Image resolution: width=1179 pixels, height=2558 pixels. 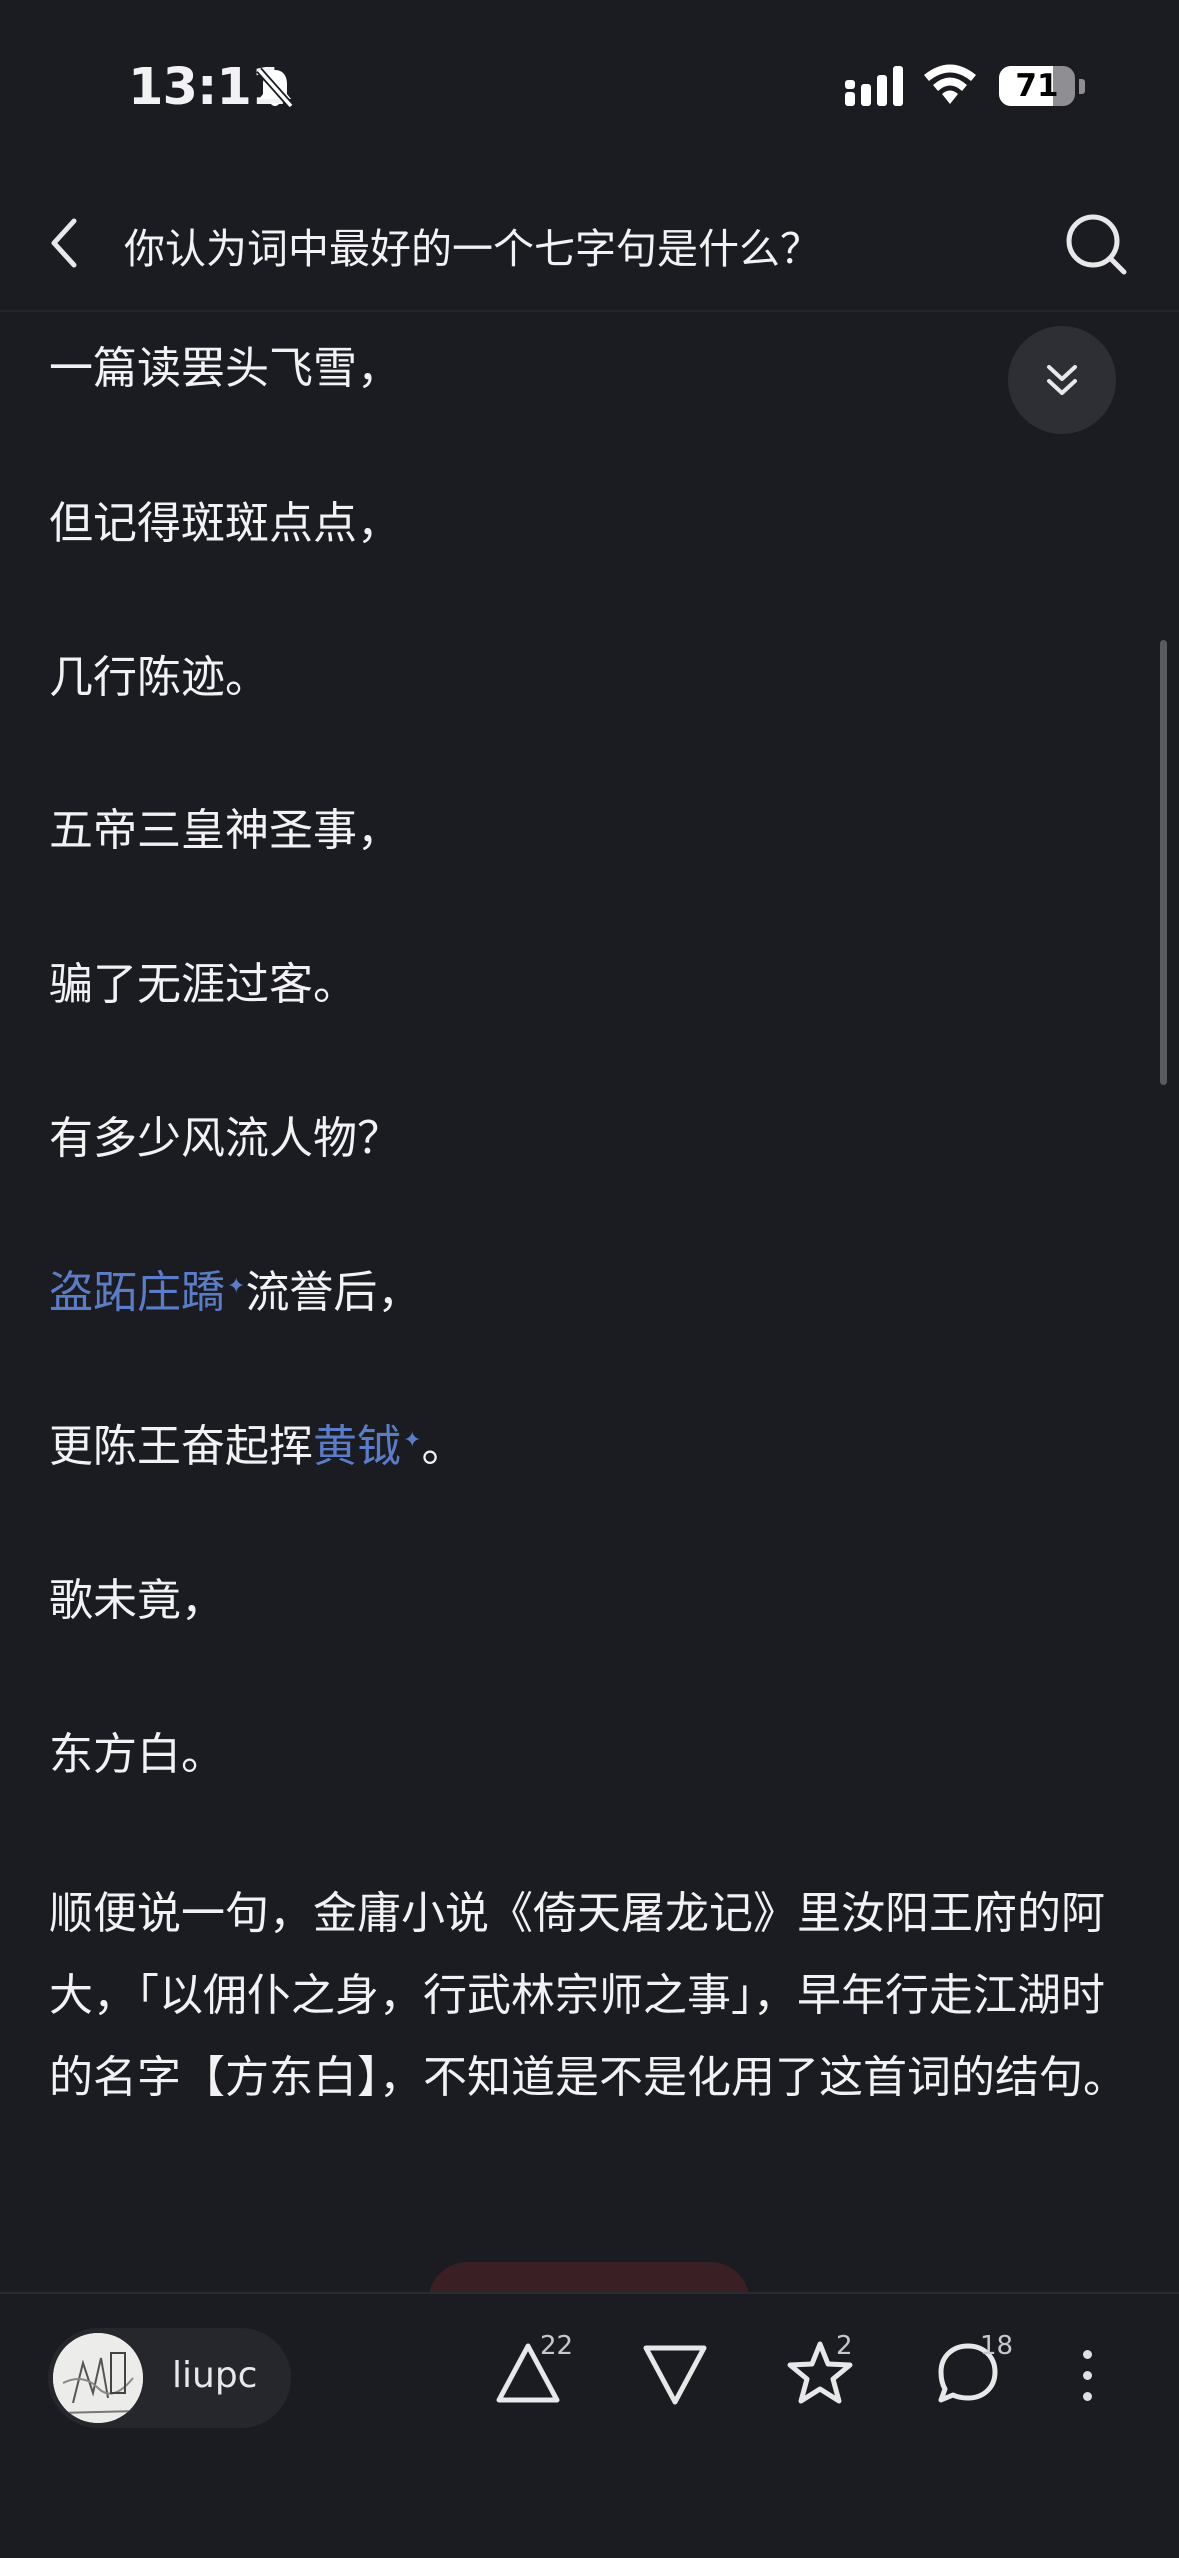 I want to click on signal-icon, so click(x=874, y=86).